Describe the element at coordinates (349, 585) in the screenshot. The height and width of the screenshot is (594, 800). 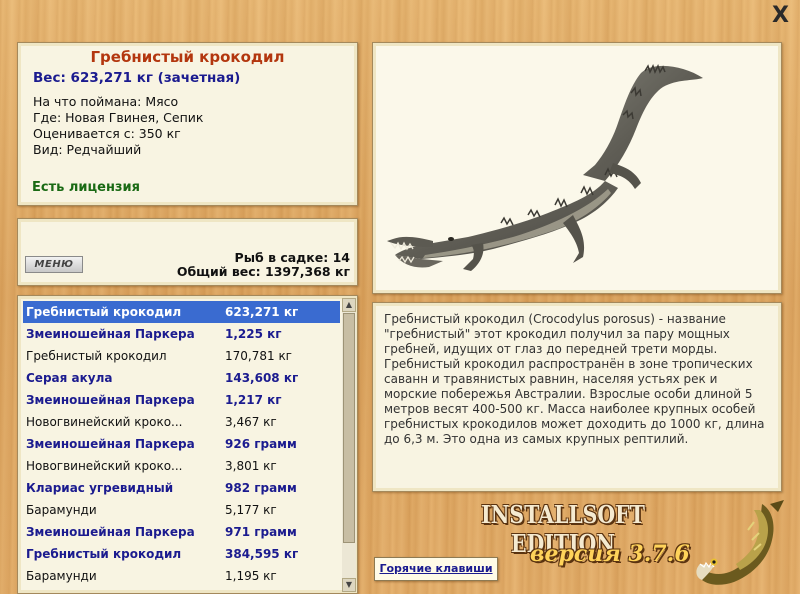
I see `scroll-down-arrow-icon: ▼` at that location.